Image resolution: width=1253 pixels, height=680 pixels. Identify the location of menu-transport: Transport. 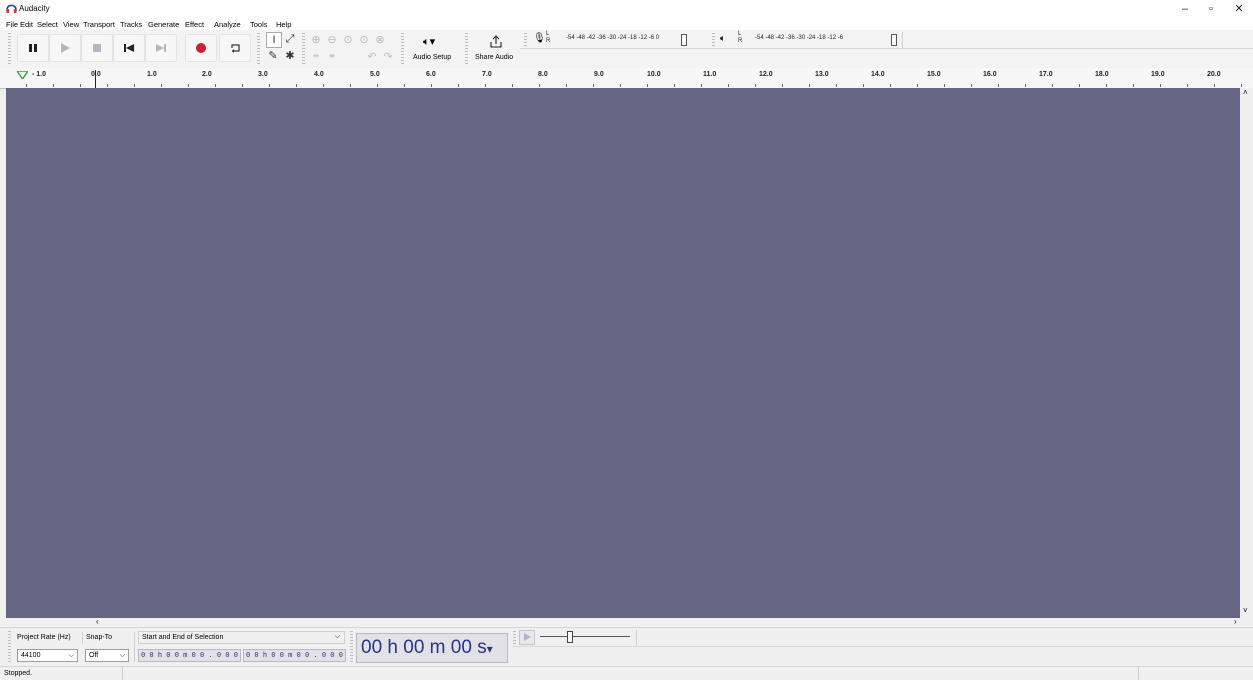
(99, 24).